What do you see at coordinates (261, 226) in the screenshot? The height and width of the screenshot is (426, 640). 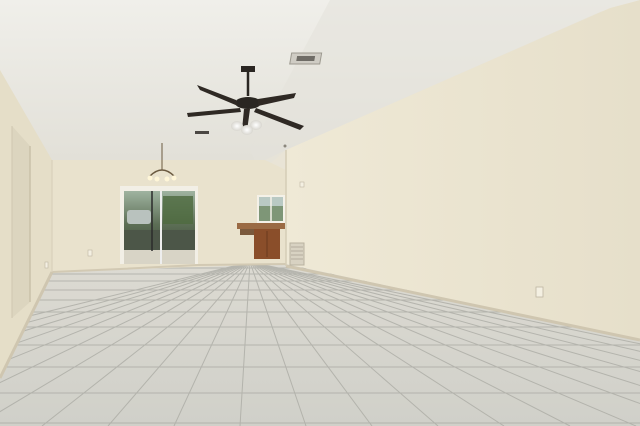 I see `countertop` at bounding box center [261, 226].